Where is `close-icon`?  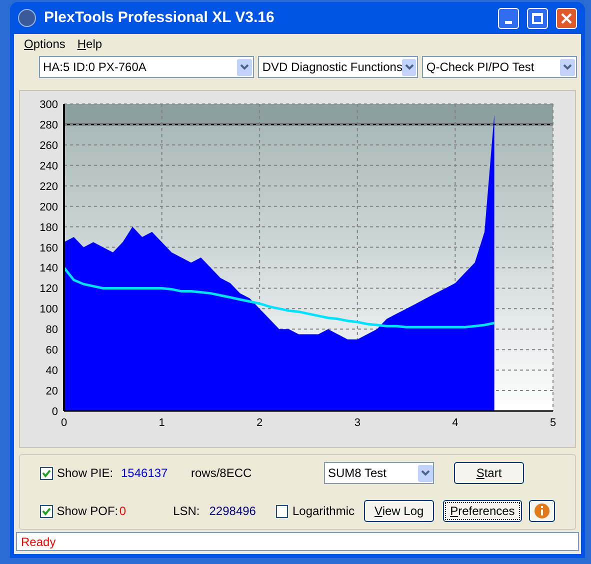 close-icon is located at coordinates (566, 18).